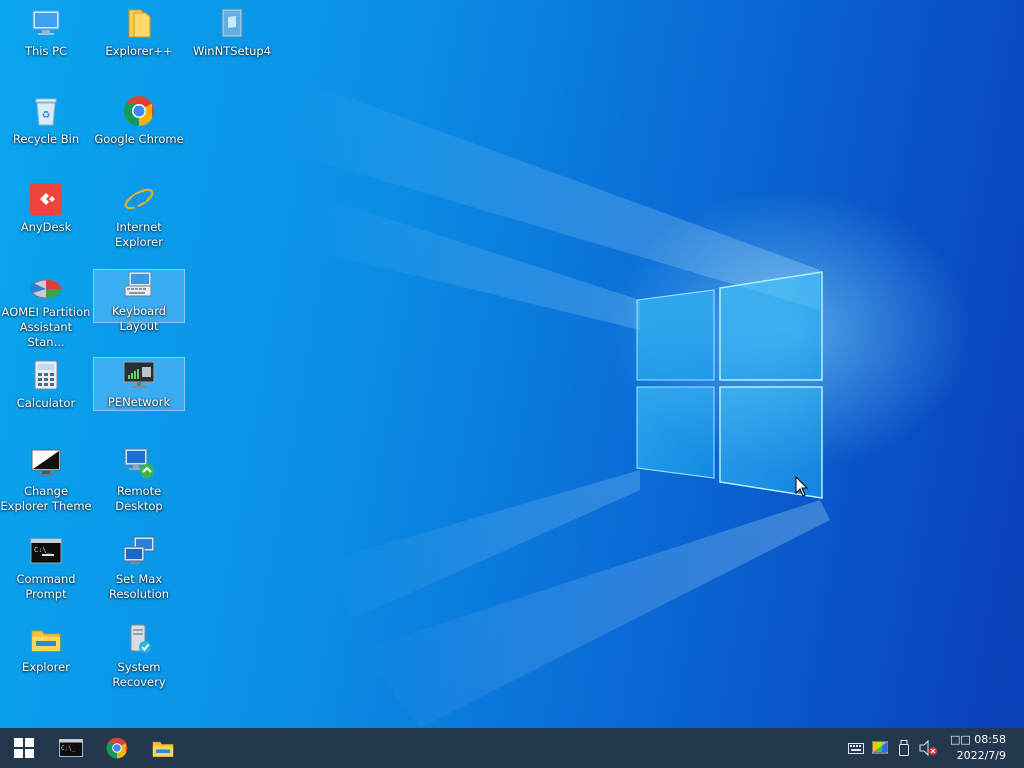 The image size is (1024, 768). Describe the element at coordinates (802, 486) in the screenshot. I see `mouse-cursor` at that location.